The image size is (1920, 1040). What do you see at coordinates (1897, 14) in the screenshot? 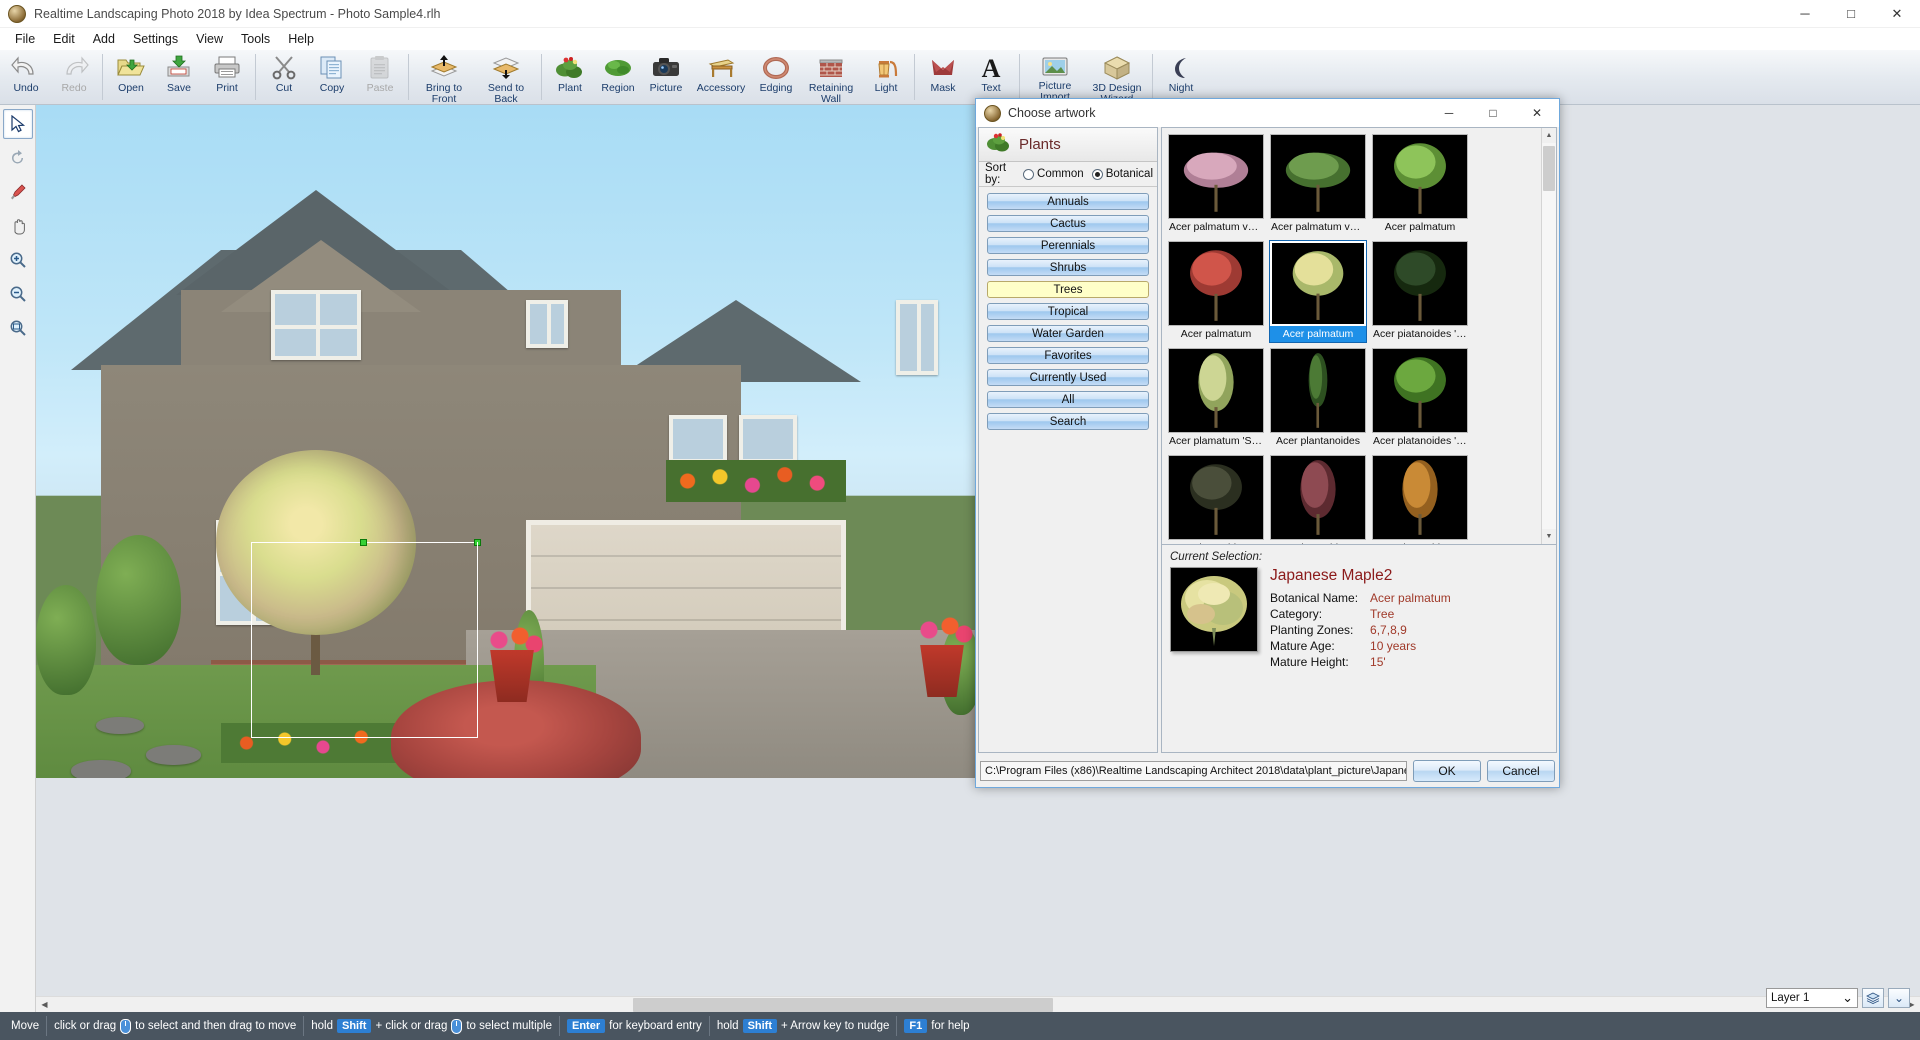
I see `close-button: ✕` at bounding box center [1897, 14].